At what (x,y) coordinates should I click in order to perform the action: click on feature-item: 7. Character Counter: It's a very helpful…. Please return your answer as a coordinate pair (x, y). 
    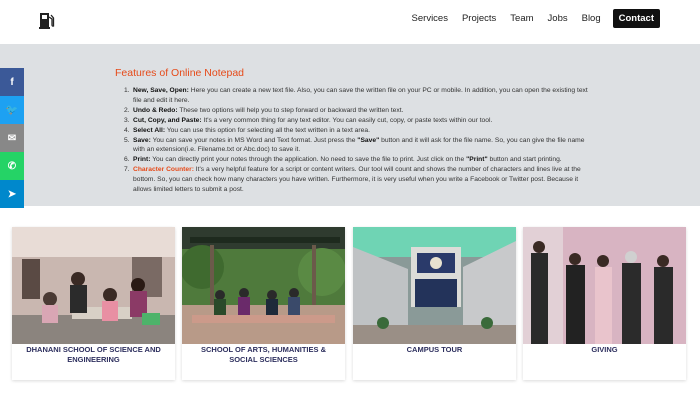
    Looking at the image, I should click on (352, 180).